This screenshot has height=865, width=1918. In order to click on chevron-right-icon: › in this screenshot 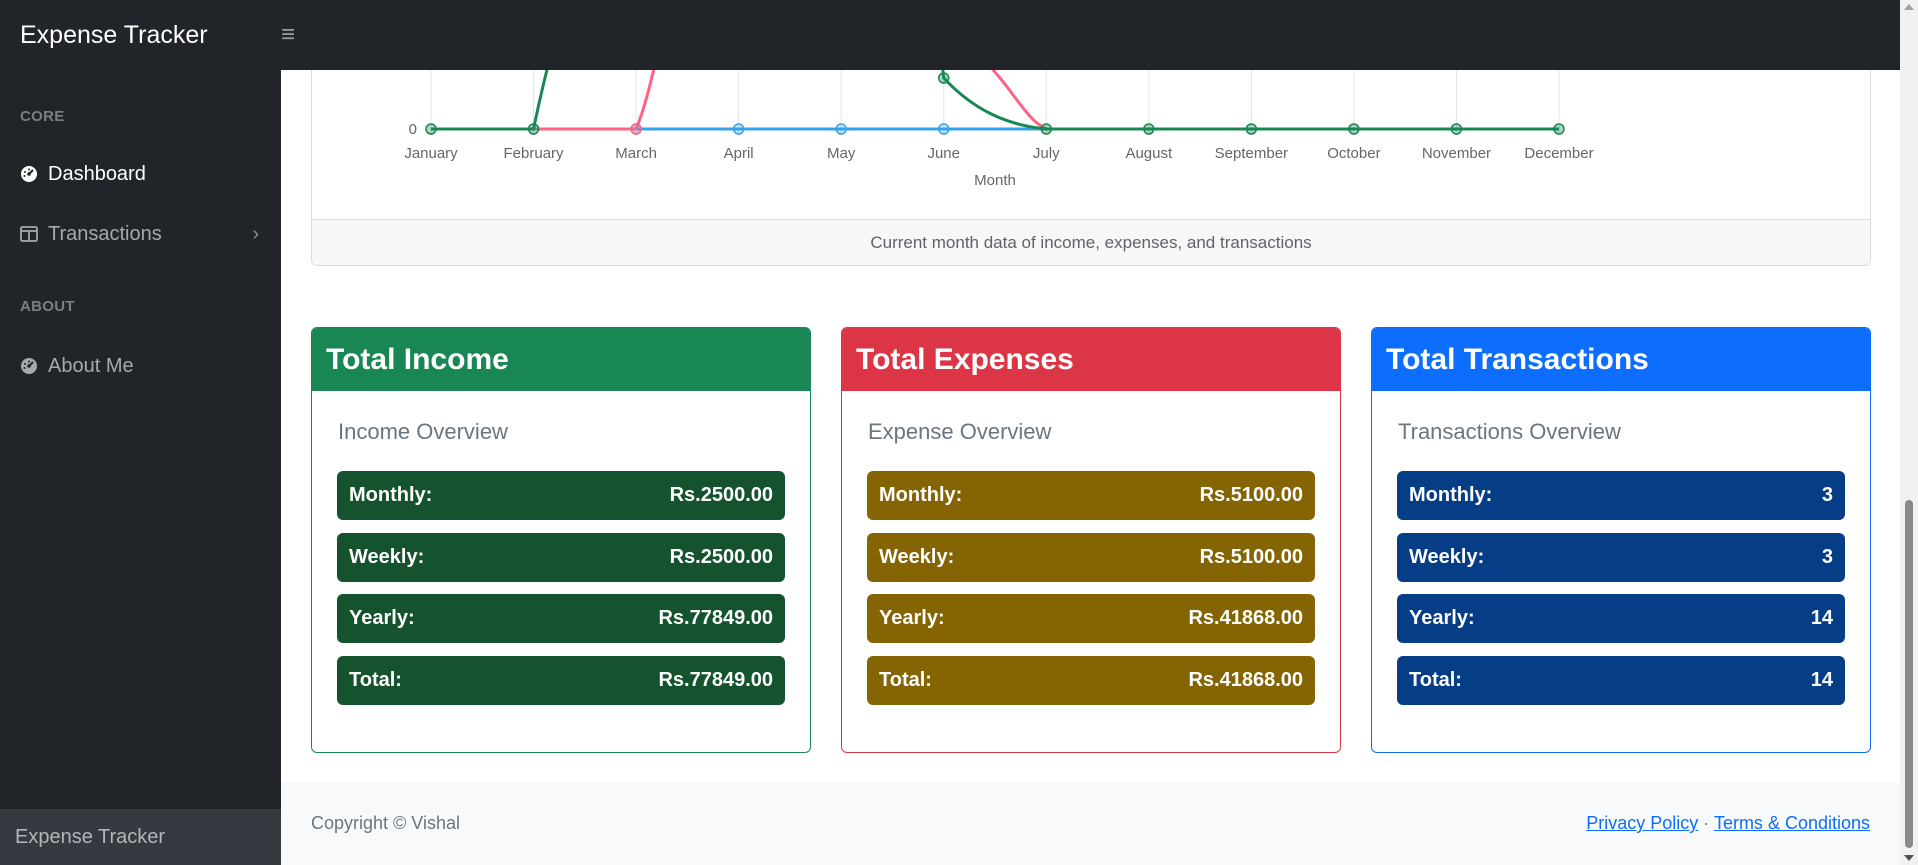, I will do `click(255, 233)`.